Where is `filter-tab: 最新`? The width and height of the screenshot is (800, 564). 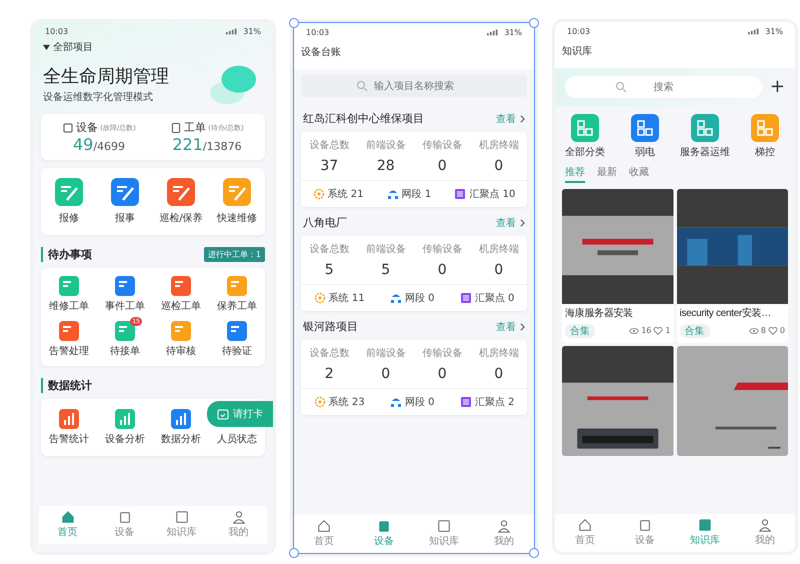
filter-tab: 最新 is located at coordinates (607, 174).